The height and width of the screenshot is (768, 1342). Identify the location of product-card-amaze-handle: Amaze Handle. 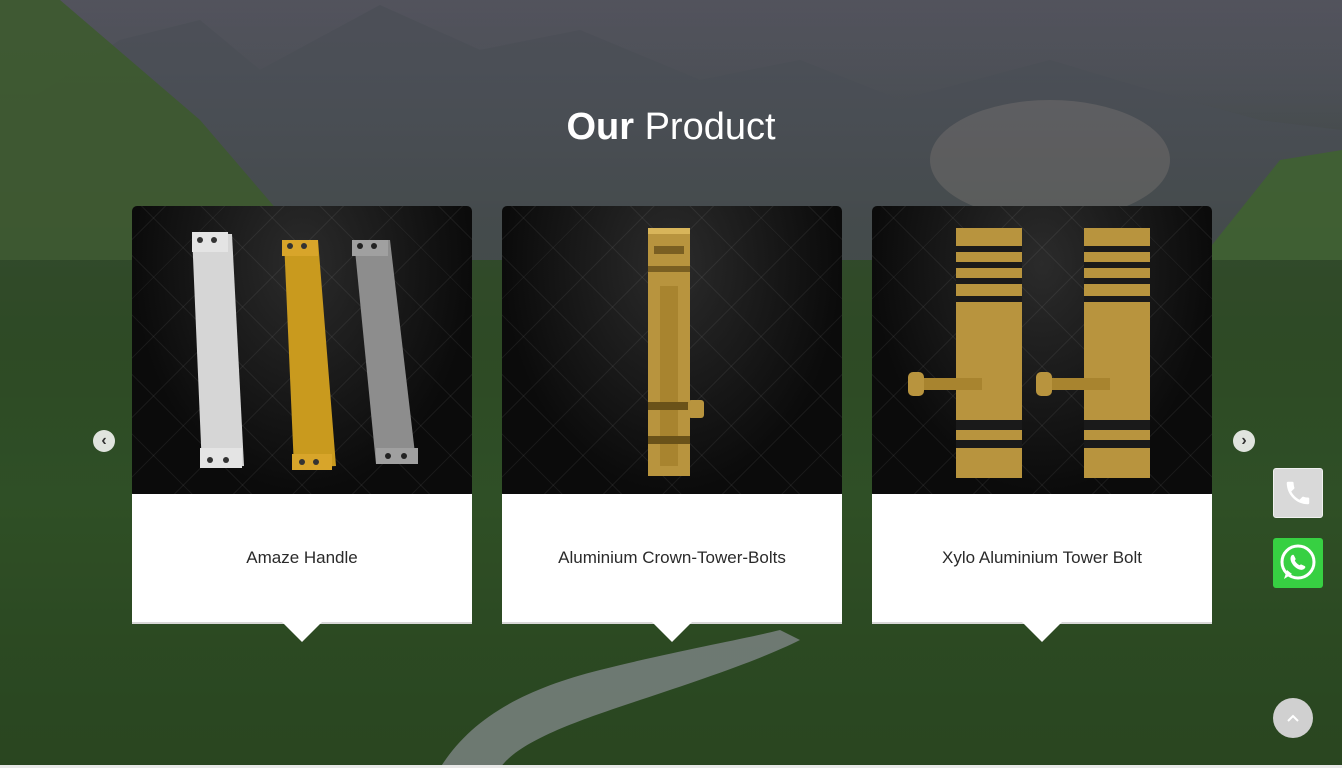
(302, 424).